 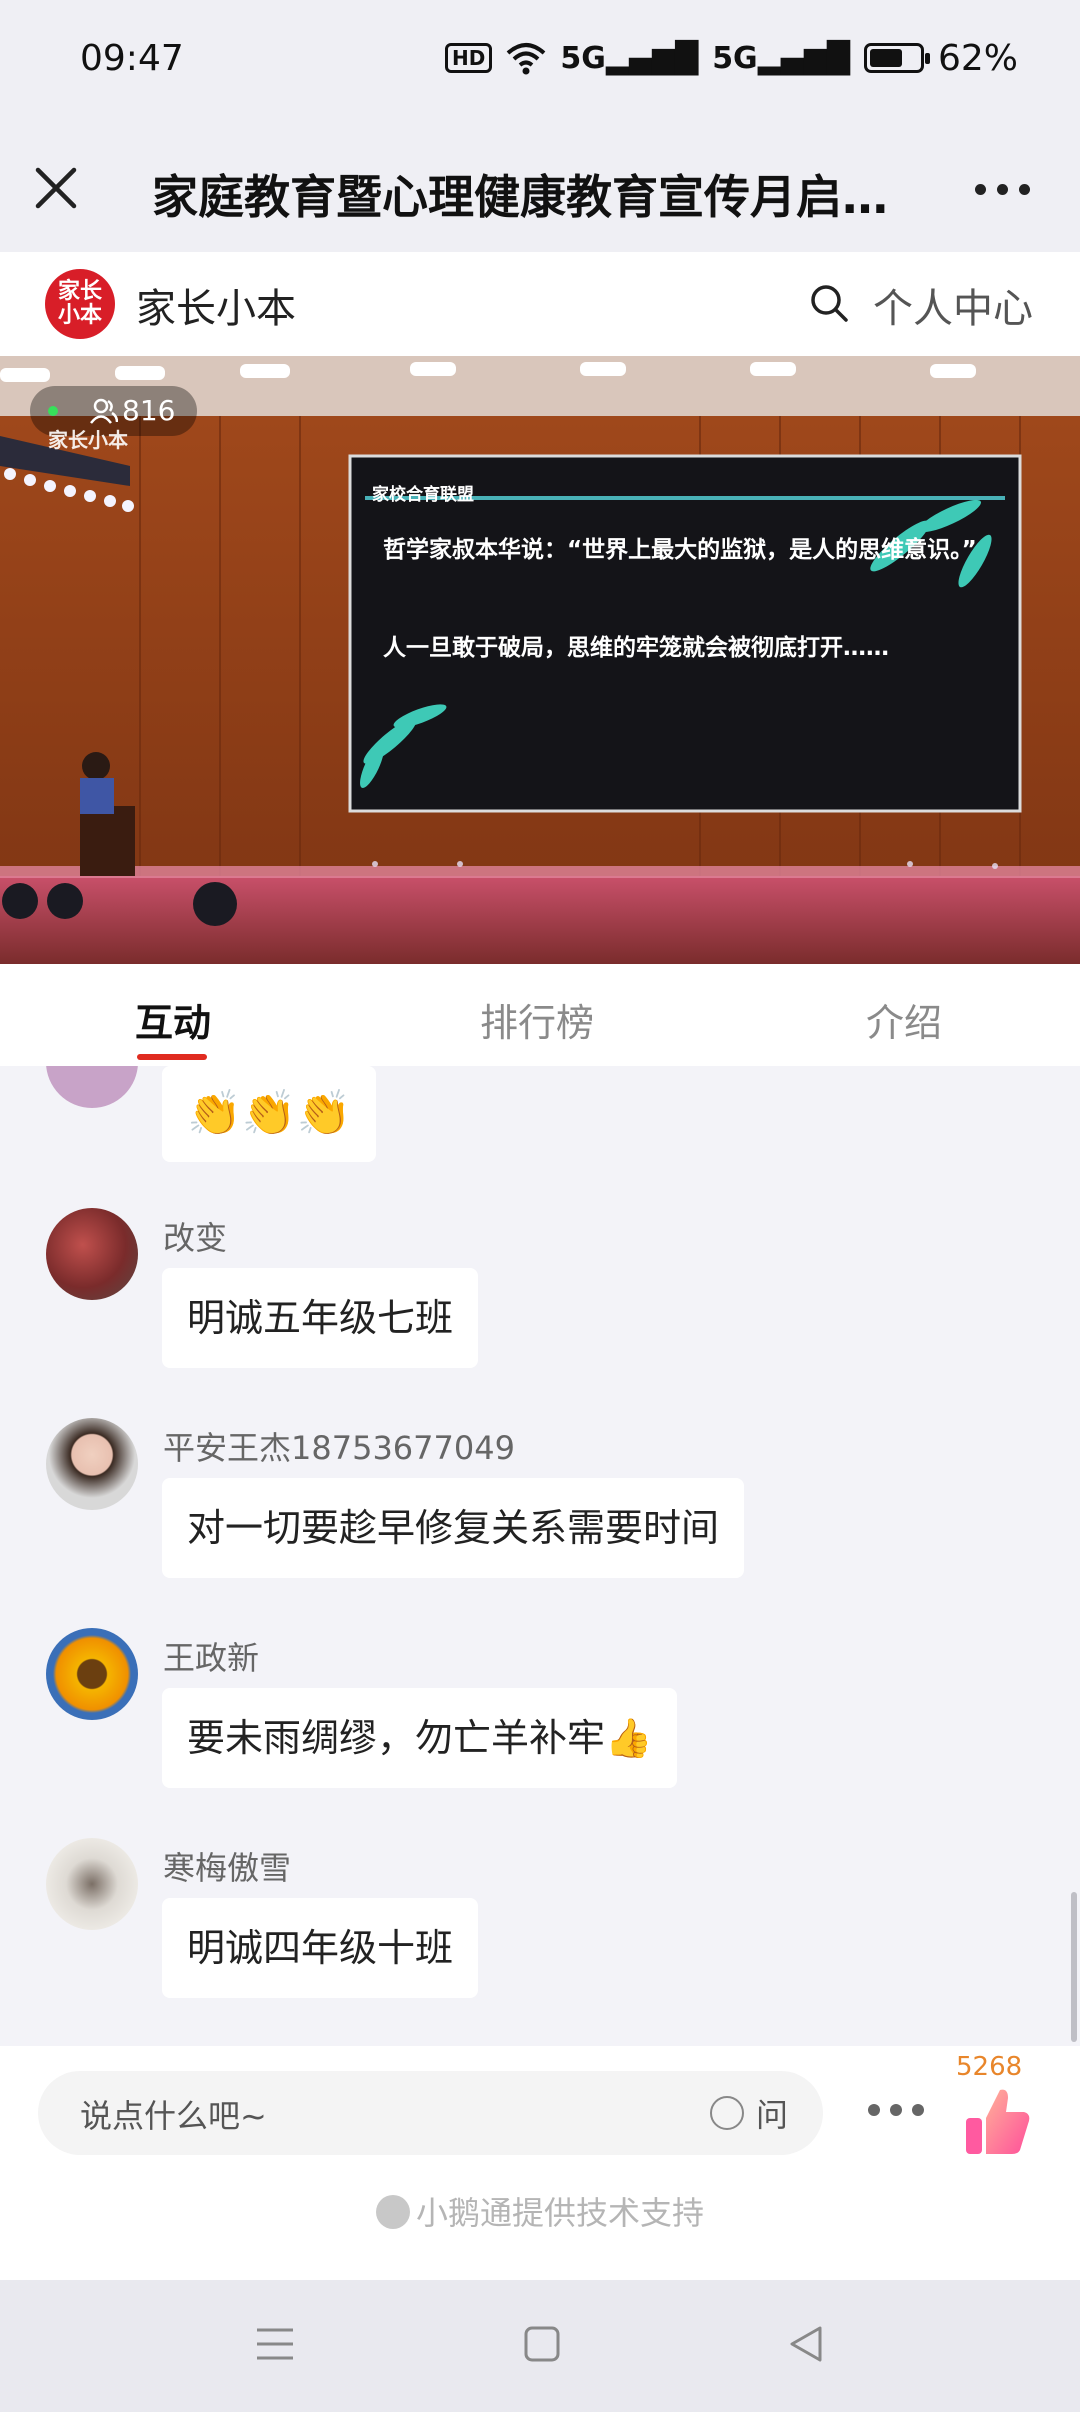 What do you see at coordinates (53, 411) in the screenshot?
I see `live-dot-icon` at bounding box center [53, 411].